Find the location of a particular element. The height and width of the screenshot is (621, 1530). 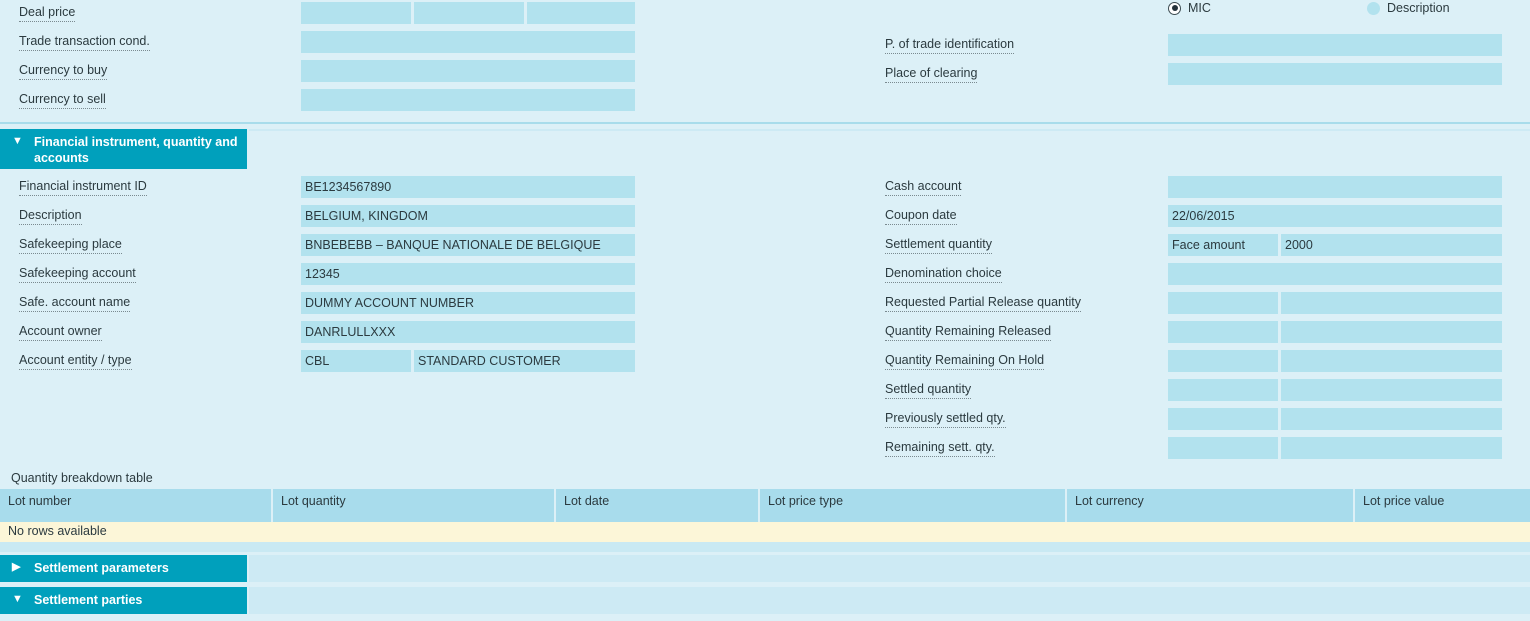

input-safekeeping-account: 12345 is located at coordinates (468, 274).